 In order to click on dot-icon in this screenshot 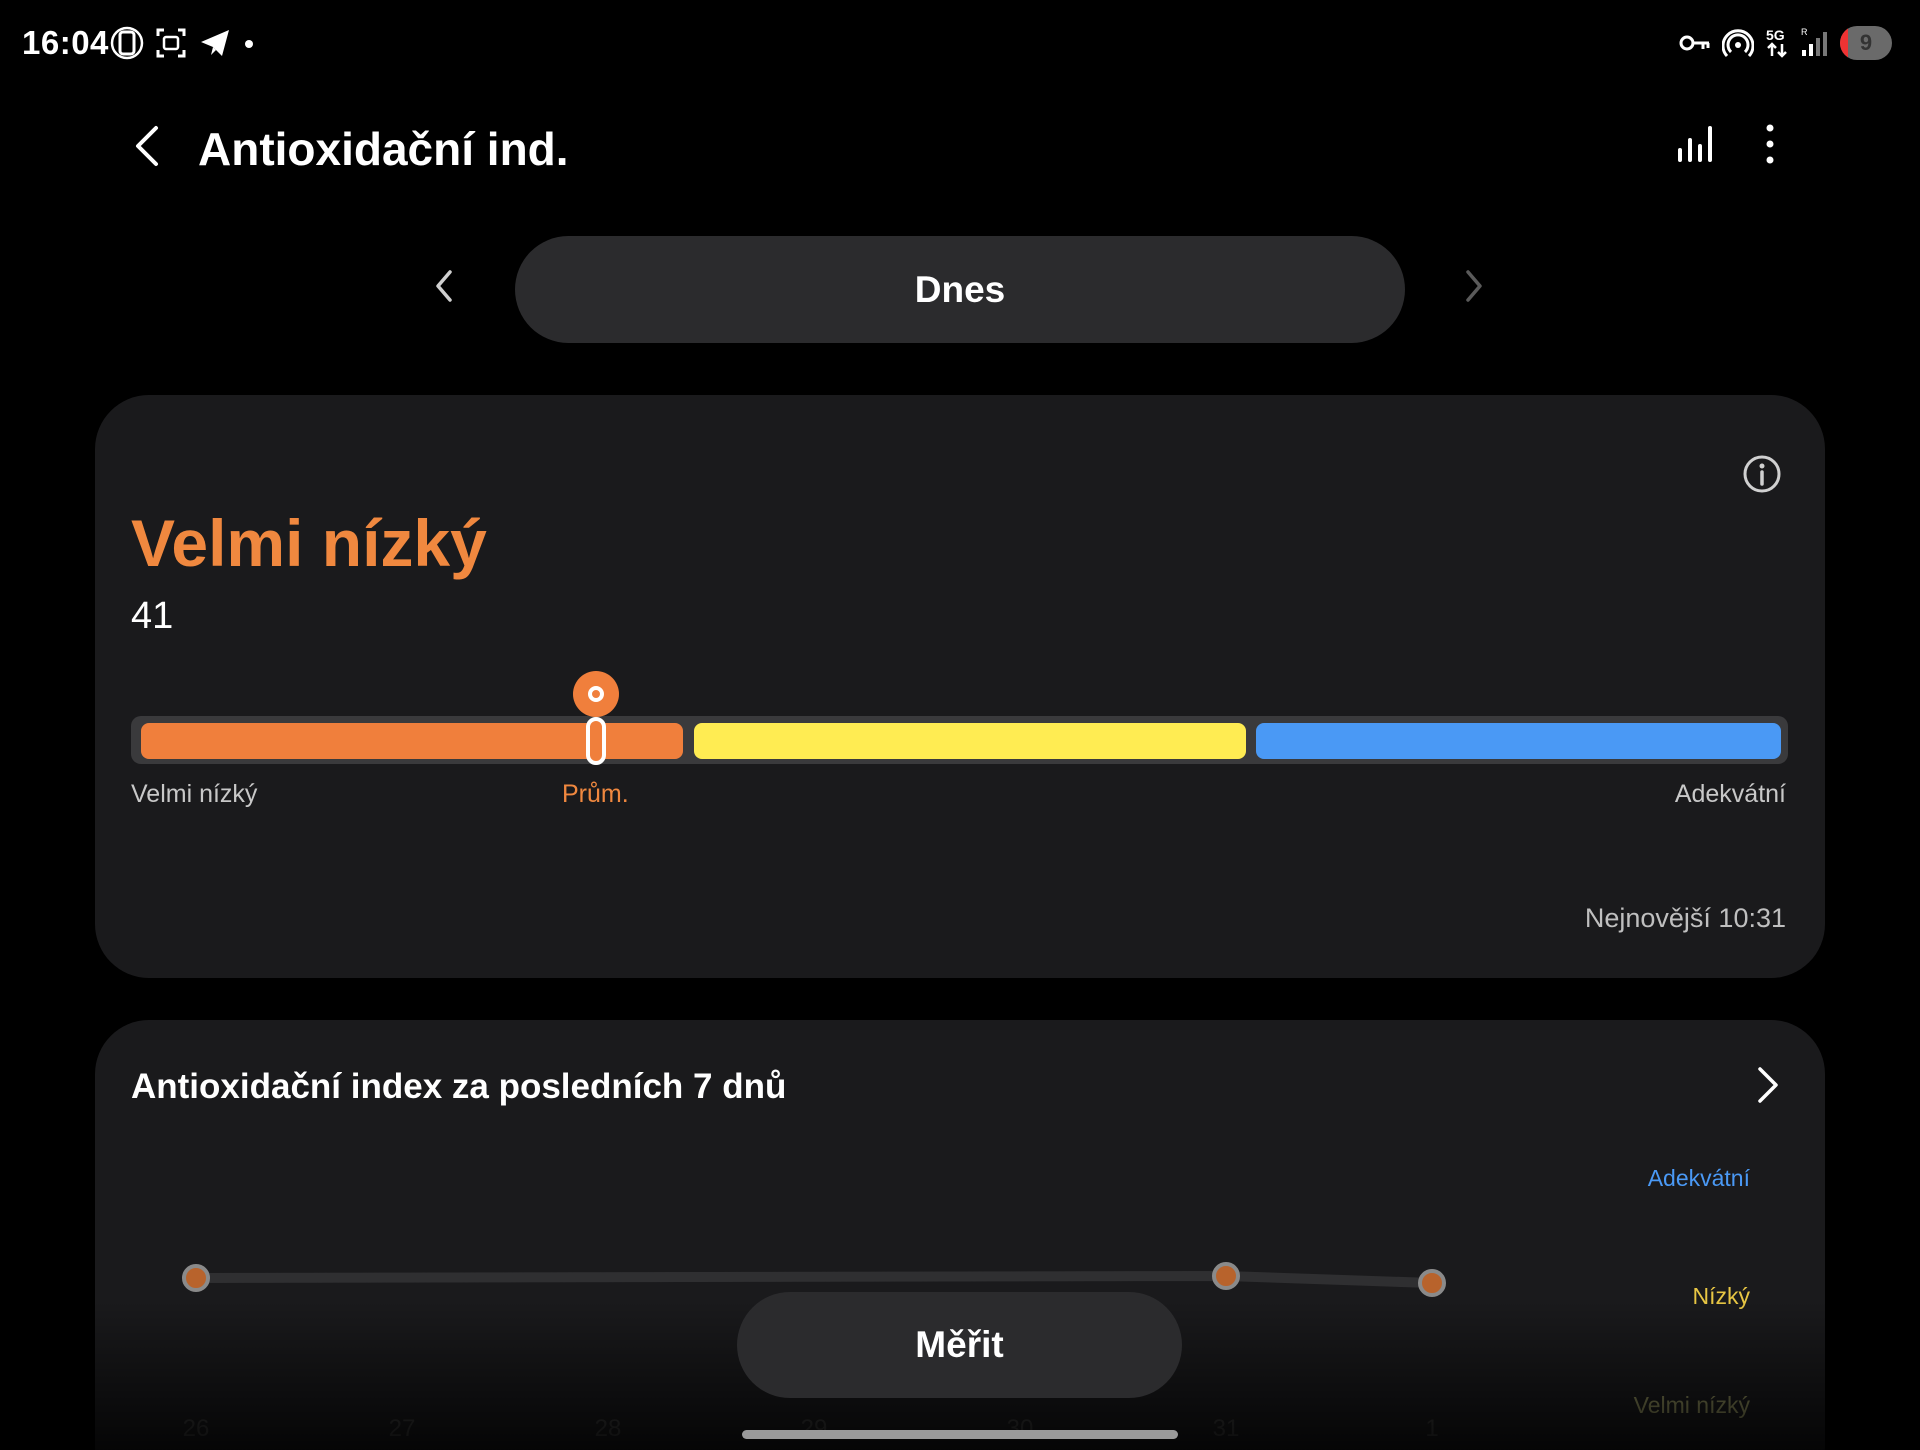, I will do `click(249, 44)`.